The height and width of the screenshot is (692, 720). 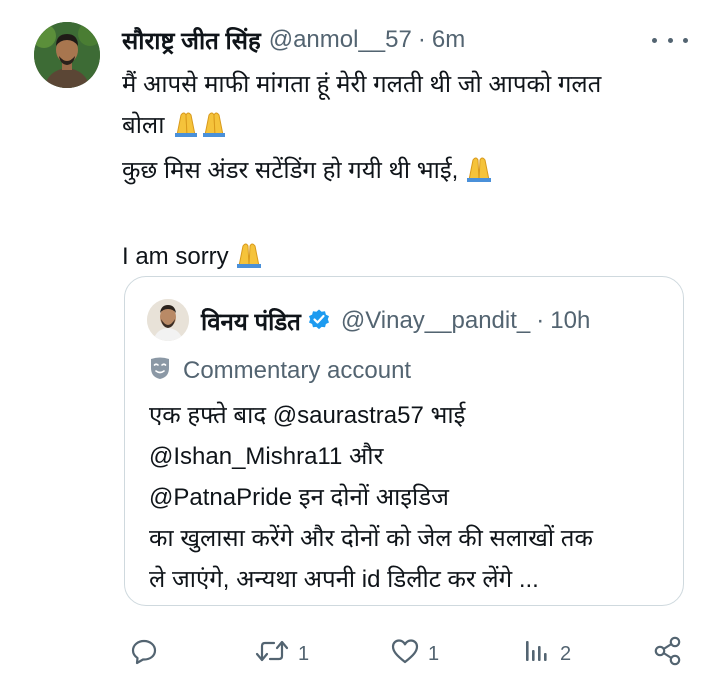 I want to click on tweet-line: I am sorry, so click(x=412, y=258).